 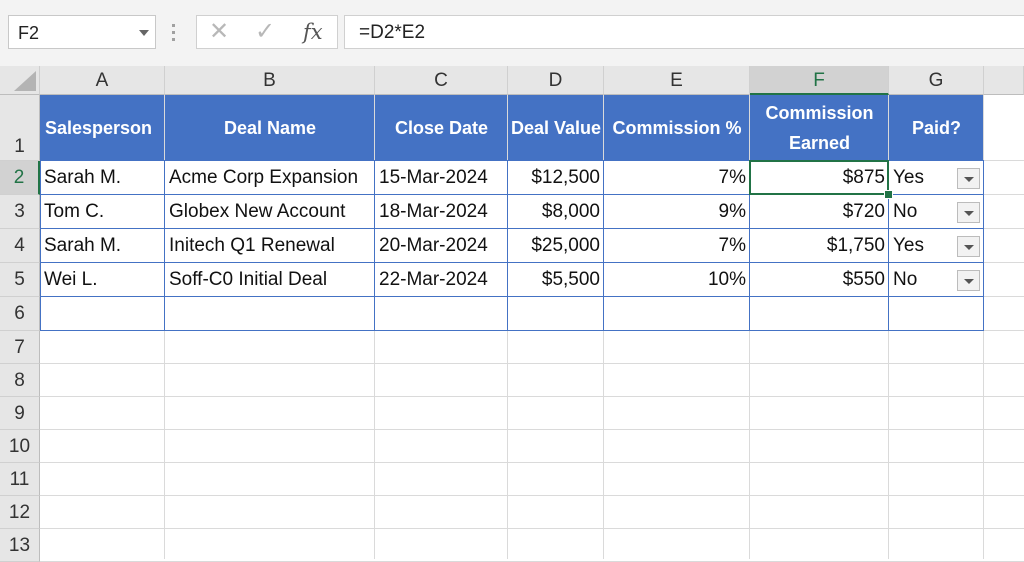 I want to click on drag-handle-icon, so click(x=174, y=33).